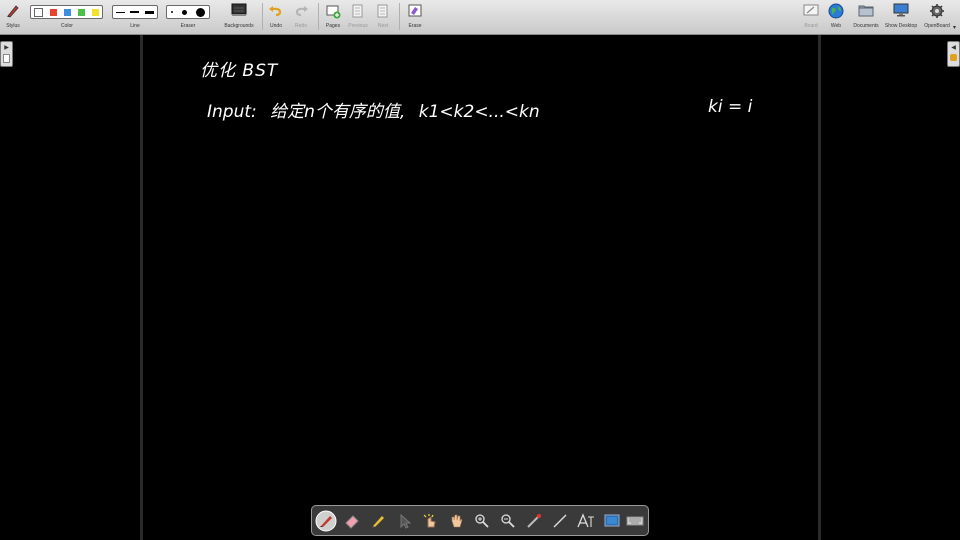  I want to click on backgrounds-icon, so click(239, 9).